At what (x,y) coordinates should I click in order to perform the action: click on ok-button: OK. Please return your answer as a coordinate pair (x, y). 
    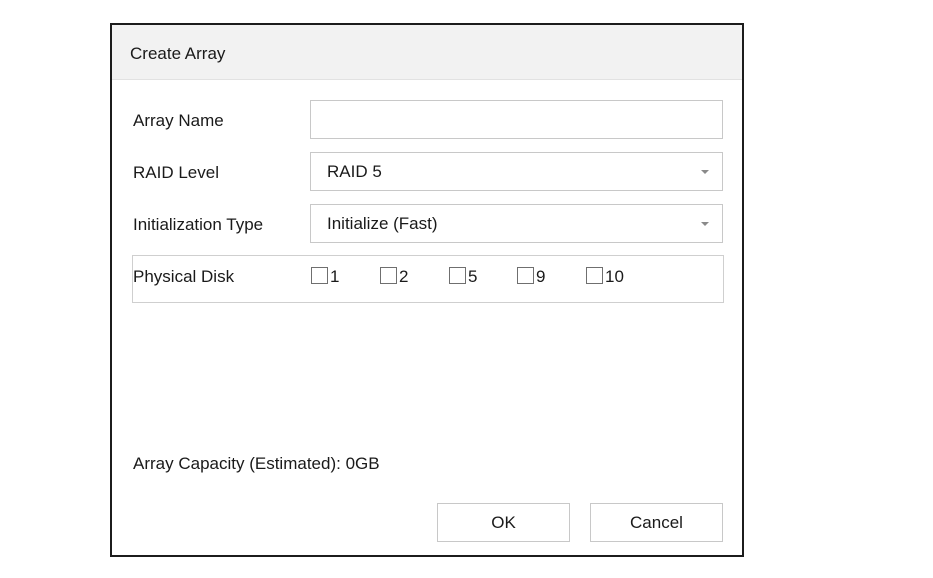
    Looking at the image, I should click on (503, 522).